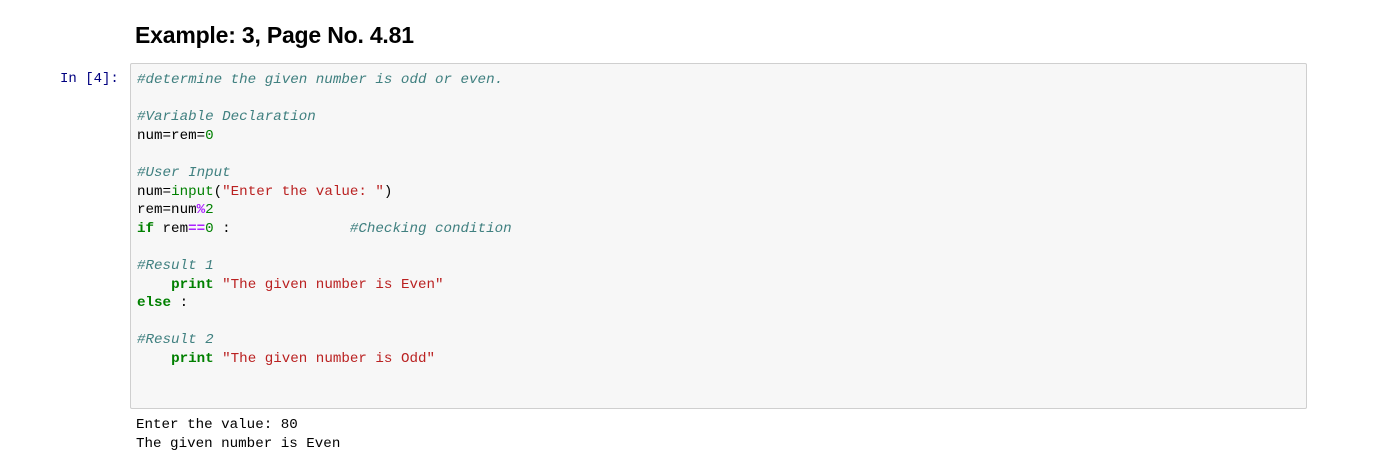 Image resolution: width=1384 pixels, height=471 pixels. I want to click on code-line: print "The given number is Odd", so click(324, 359).